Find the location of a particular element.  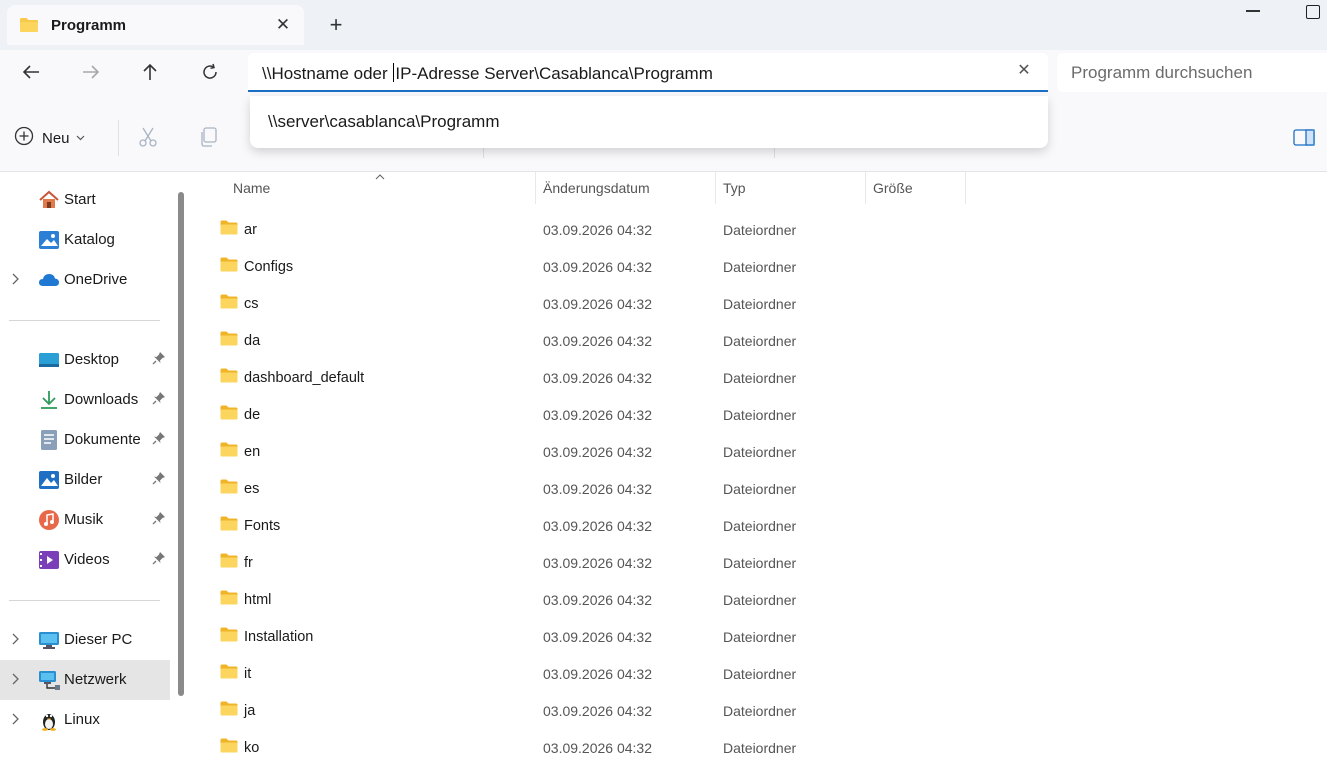

column-header-size: Größe is located at coordinates (893, 188).